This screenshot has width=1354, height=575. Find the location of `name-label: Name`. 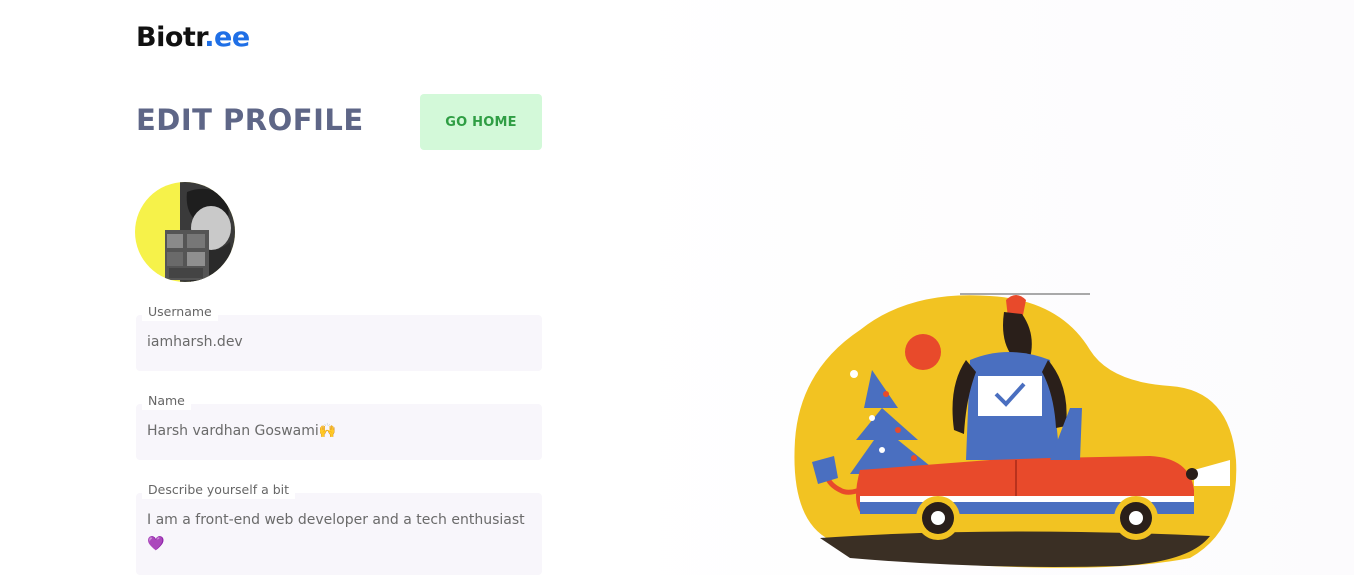

name-label: Name is located at coordinates (166, 401).